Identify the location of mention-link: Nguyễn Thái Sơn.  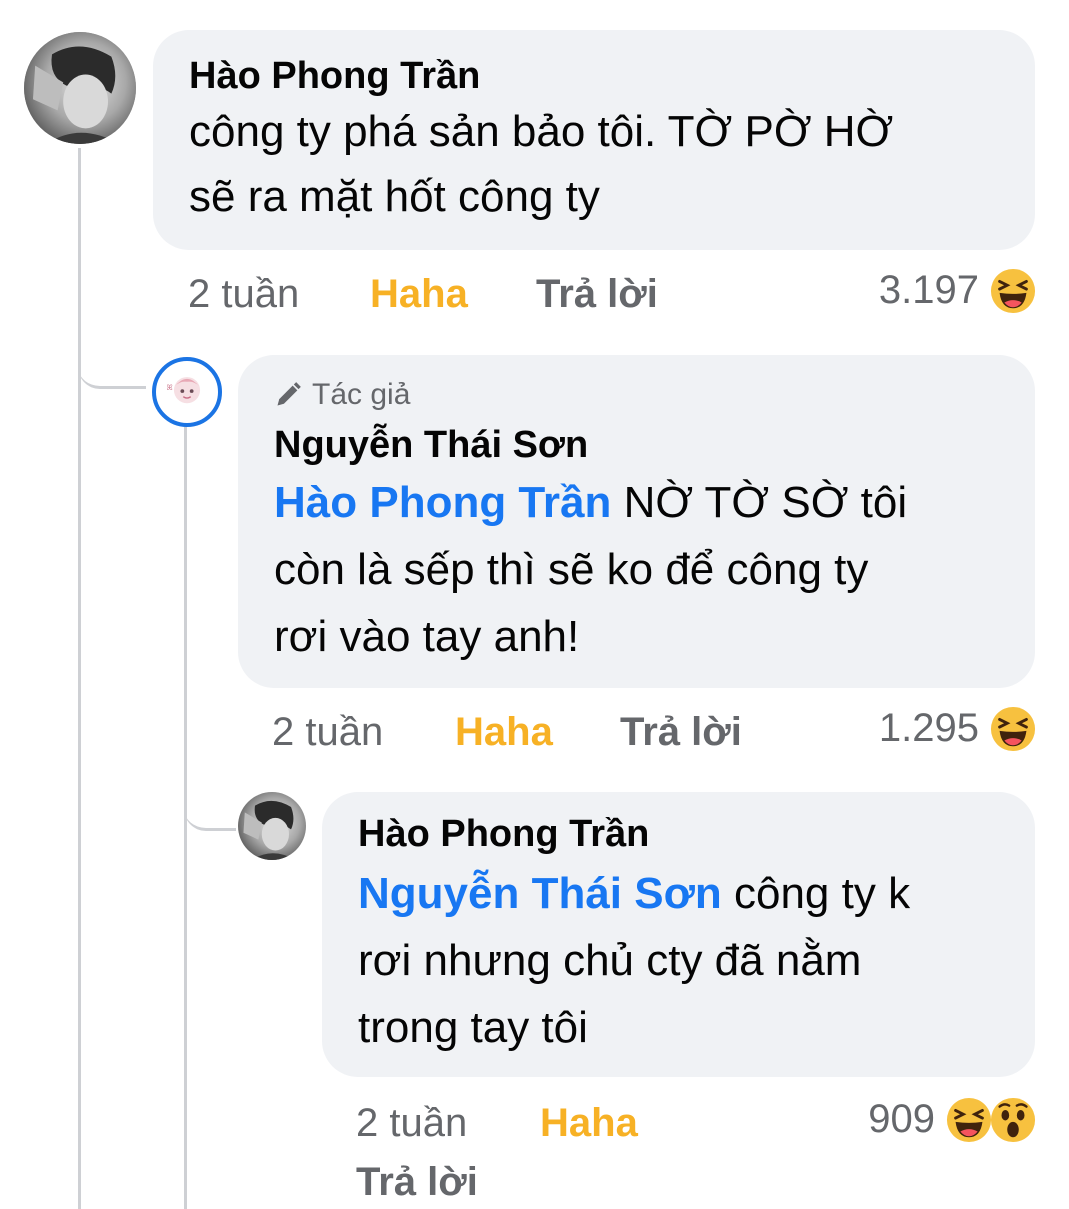
(540, 893).